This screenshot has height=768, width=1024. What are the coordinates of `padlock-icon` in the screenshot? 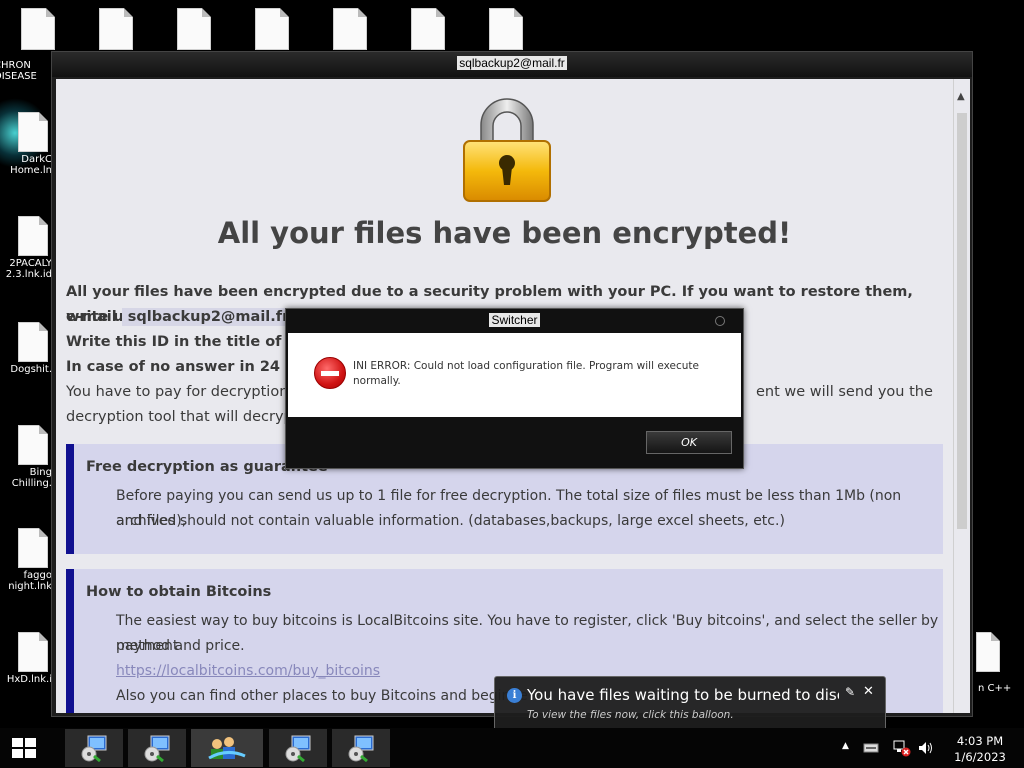 It's located at (507, 150).